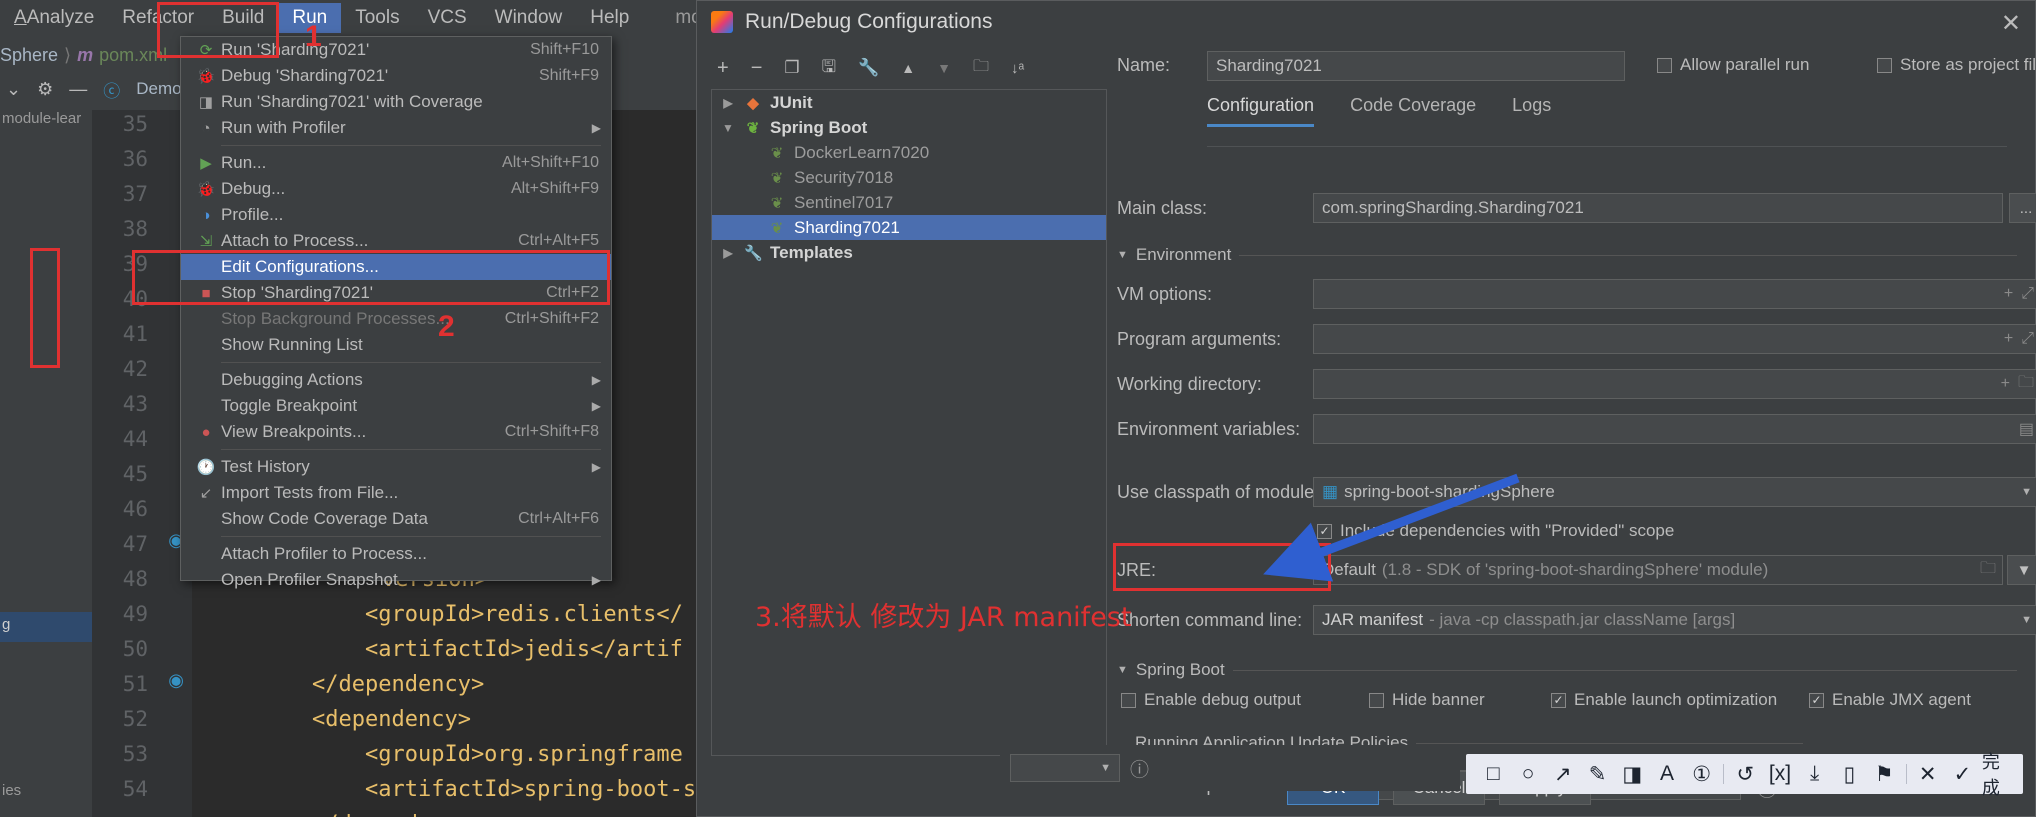 This screenshot has width=2036, height=817. Describe the element at coordinates (1017, 68) in the screenshot. I see `sort-alpha-icon: ↓ᵃ` at that location.